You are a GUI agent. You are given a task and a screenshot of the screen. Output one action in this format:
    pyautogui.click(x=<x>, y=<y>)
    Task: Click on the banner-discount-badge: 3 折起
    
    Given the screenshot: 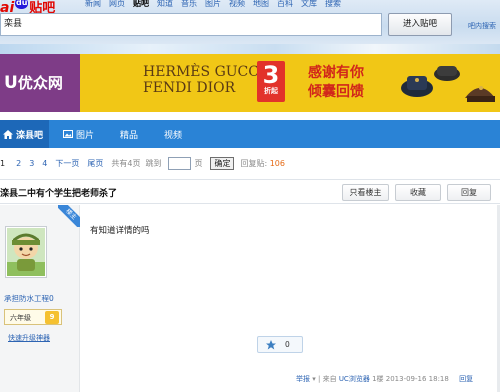 What is the action you would take?
    pyautogui.click(x=271, y=81)
    